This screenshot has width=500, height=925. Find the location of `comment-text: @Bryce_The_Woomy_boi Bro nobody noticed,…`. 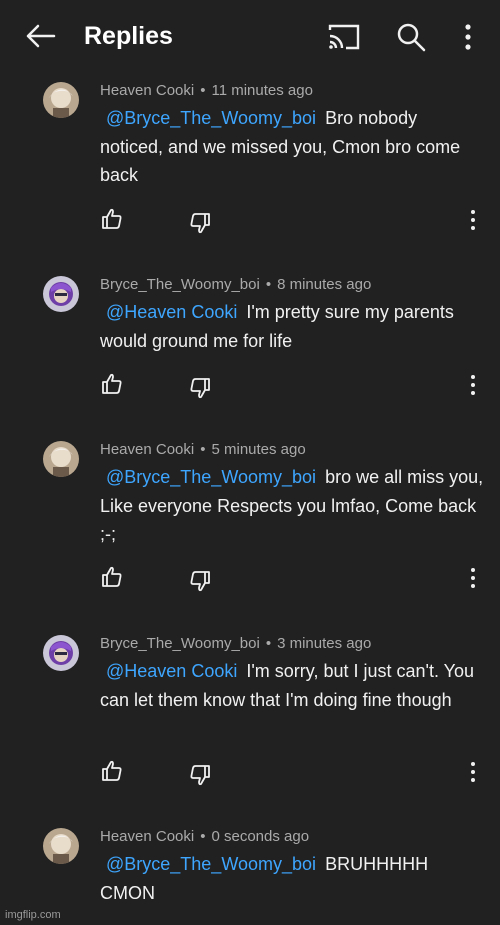

comment-text: @Bryce_The_Woomy_boi Bro nobody noticed,… is located at coordinates (292, 147).